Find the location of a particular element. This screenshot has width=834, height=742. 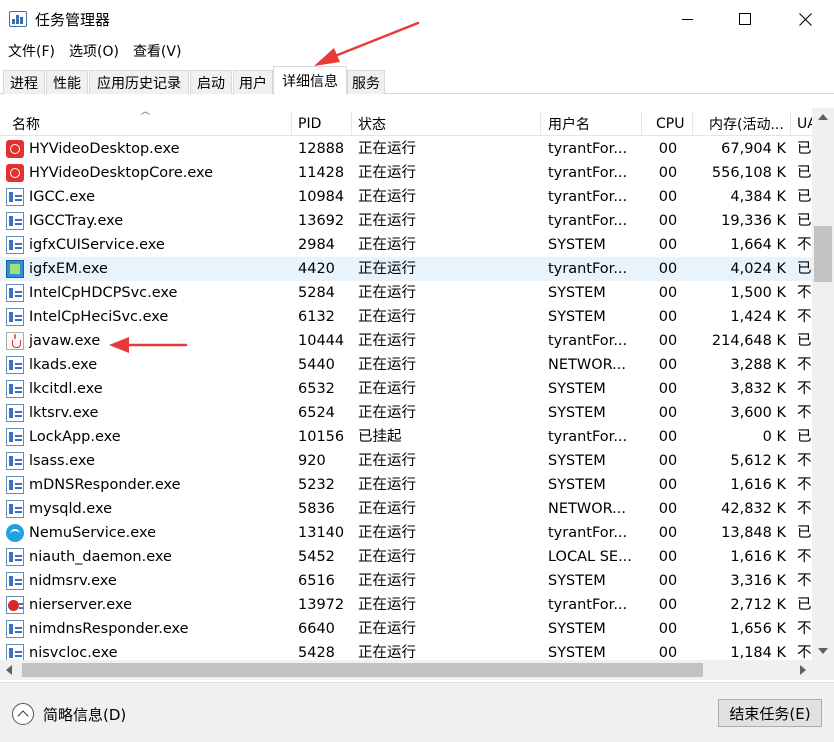

maximize-button is located at coordinates (745, 19).